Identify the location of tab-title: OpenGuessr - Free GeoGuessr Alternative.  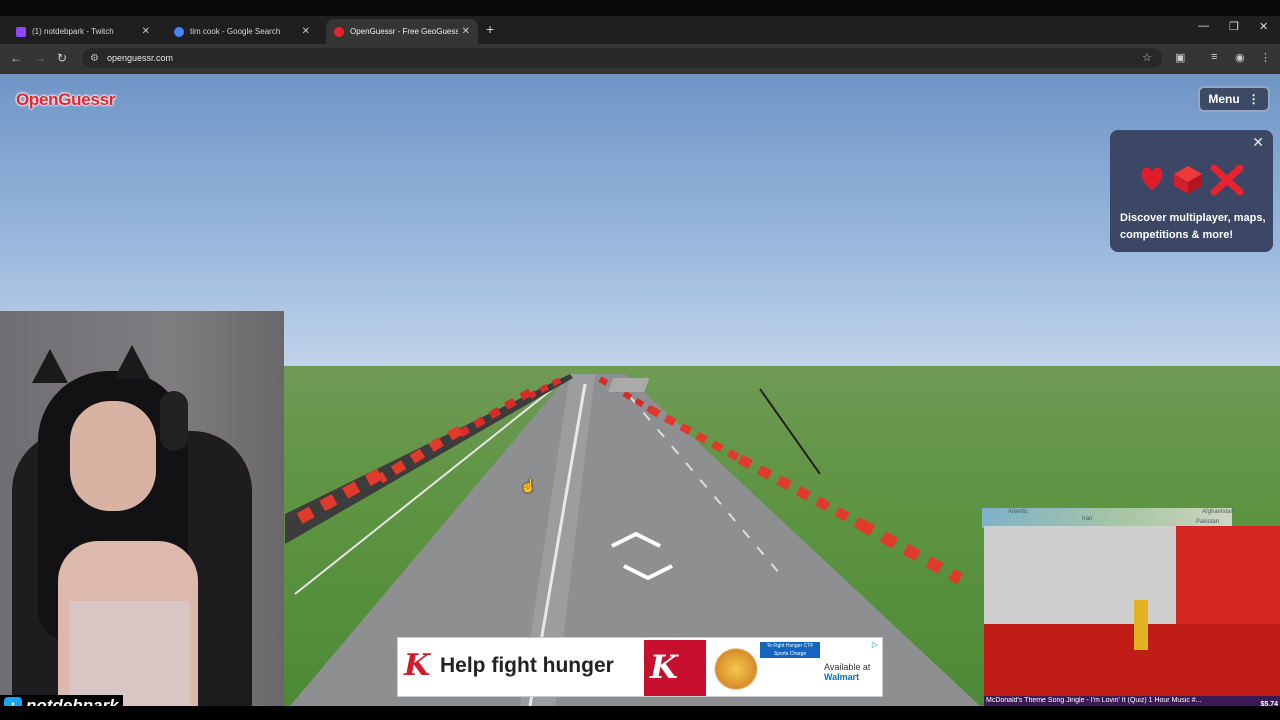
(404, 31).